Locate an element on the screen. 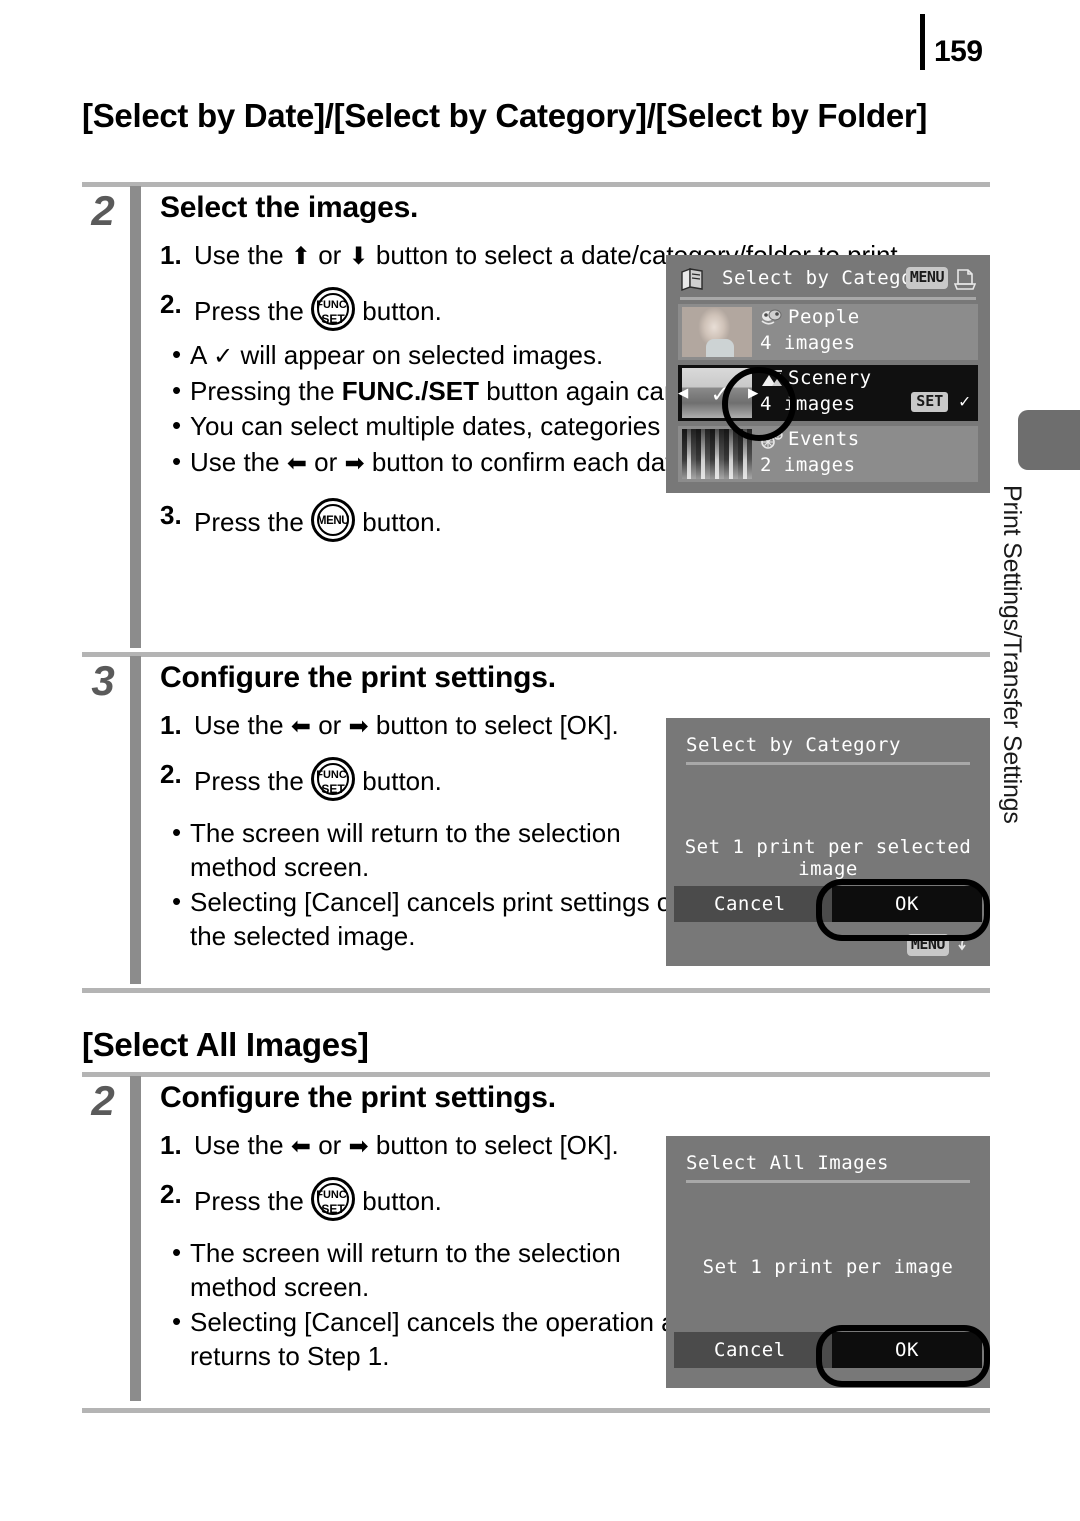 The height and width of the screenshot is (1521, 1080). dialog-message: Set 1 print per image is located at coordinates (828, 1267).